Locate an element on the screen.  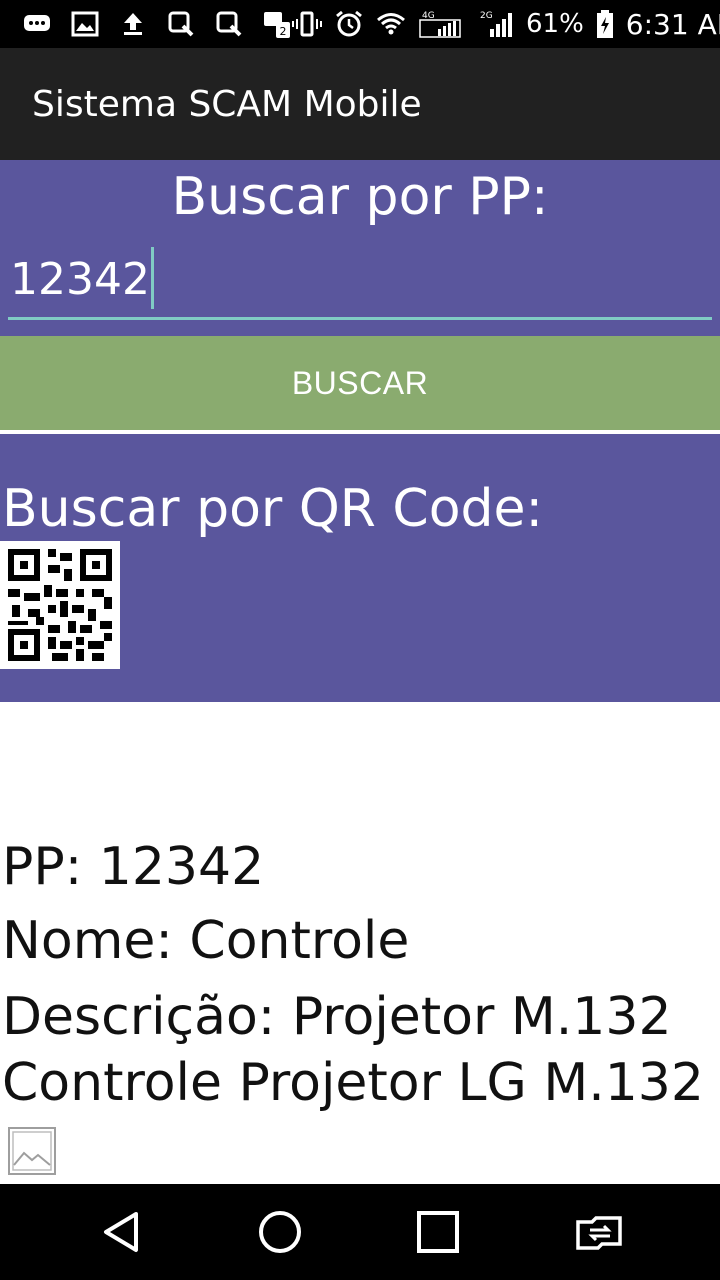
wifi-icon is located at coordinates (391, 24).